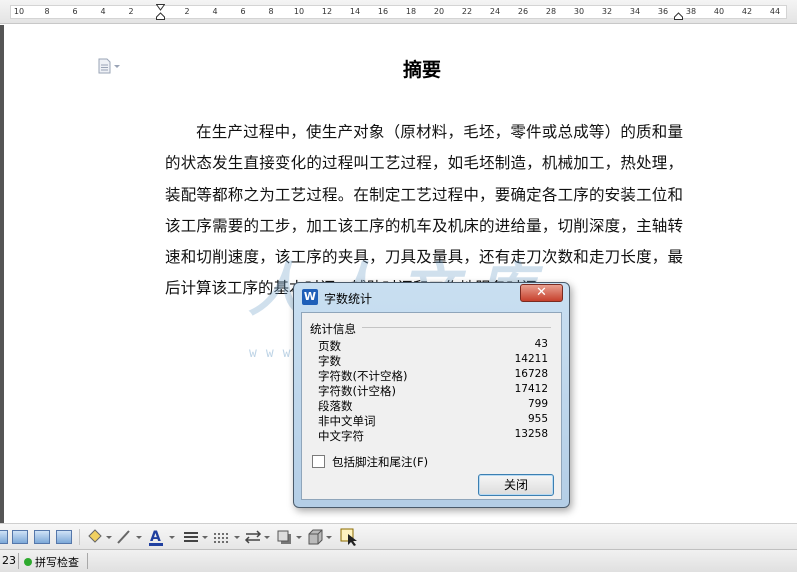  What do you see at coordinates (433, 375) in the screenshot?
I see `stat-row-chars-no-spaces: 字符数(不计空格) 16728` at bounding box center [433, 375].